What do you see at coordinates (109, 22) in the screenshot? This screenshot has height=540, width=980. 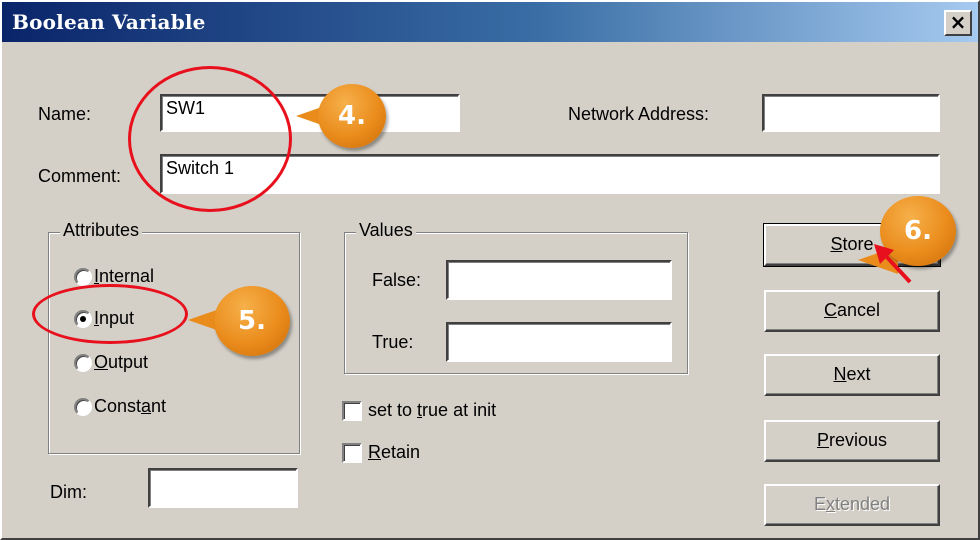 I see `window-title: Boolean Variable` at bounding box center [109, 22].